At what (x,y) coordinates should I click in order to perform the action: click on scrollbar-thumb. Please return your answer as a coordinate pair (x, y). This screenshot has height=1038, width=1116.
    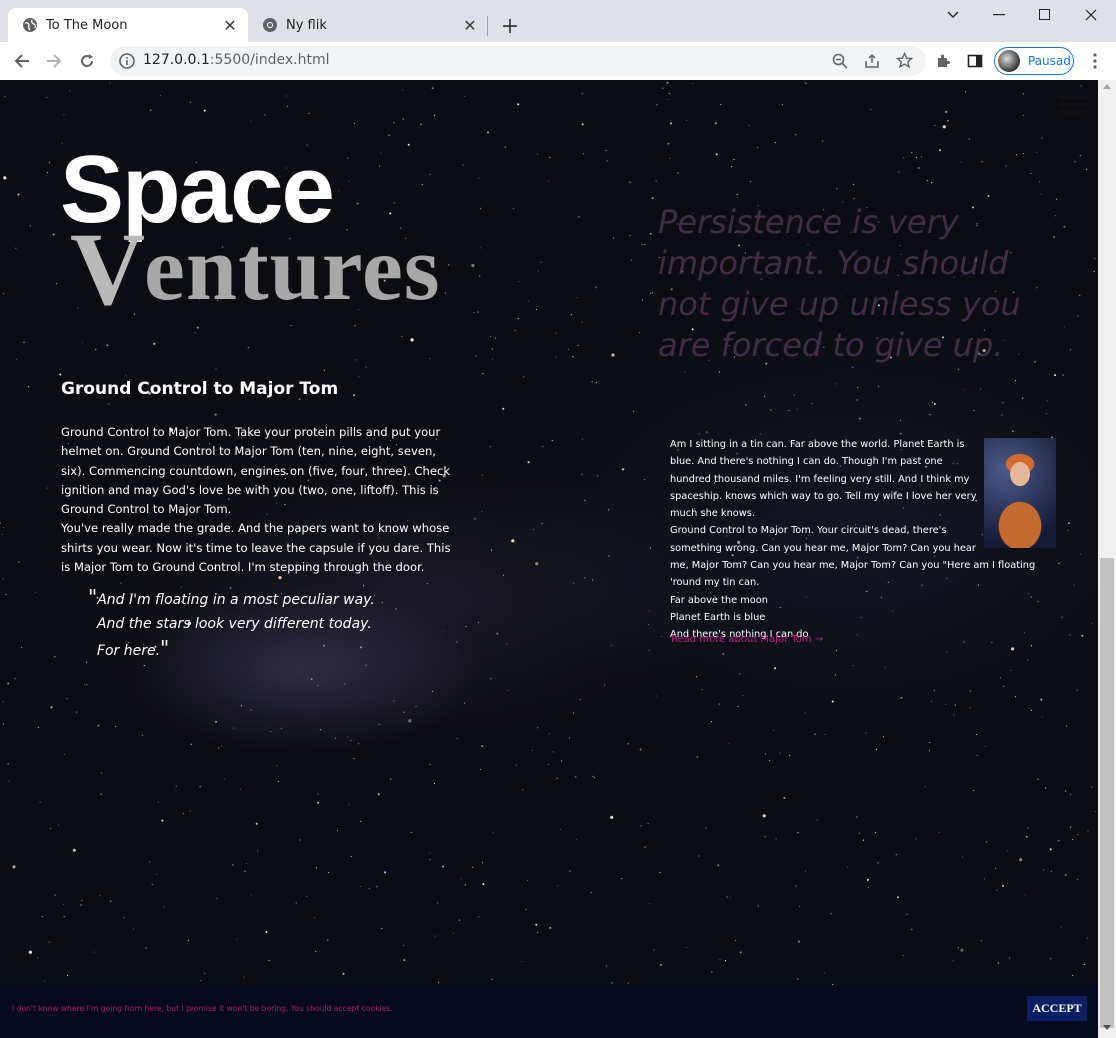
    Looking at the image, I should click on (1107, 793).